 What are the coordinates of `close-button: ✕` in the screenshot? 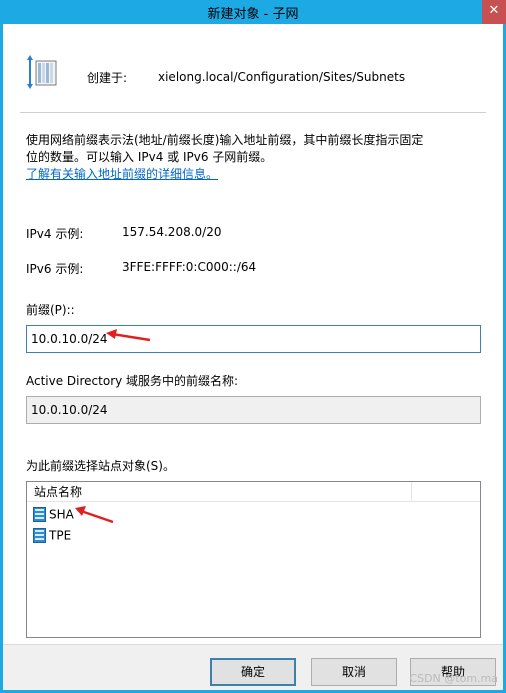 It's located at (494, 12).